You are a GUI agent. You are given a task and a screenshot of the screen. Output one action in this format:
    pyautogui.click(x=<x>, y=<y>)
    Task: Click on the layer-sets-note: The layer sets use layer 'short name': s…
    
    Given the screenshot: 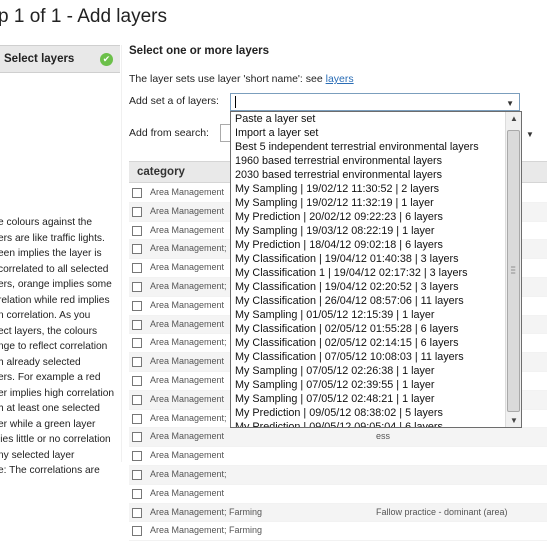 What is the action you would take?
    pyautogui.click(x=241, y=79)
    